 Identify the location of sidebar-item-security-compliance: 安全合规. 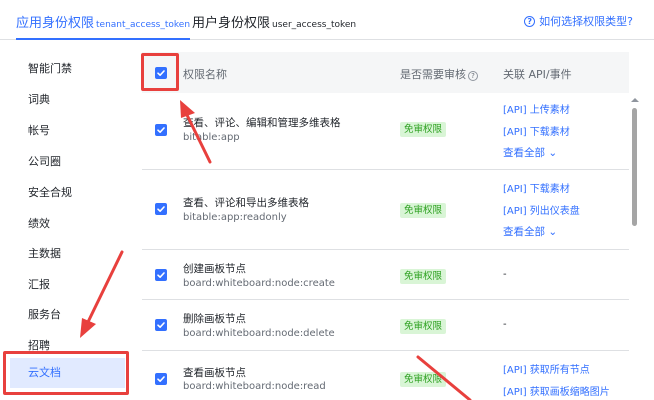
(50, 192).